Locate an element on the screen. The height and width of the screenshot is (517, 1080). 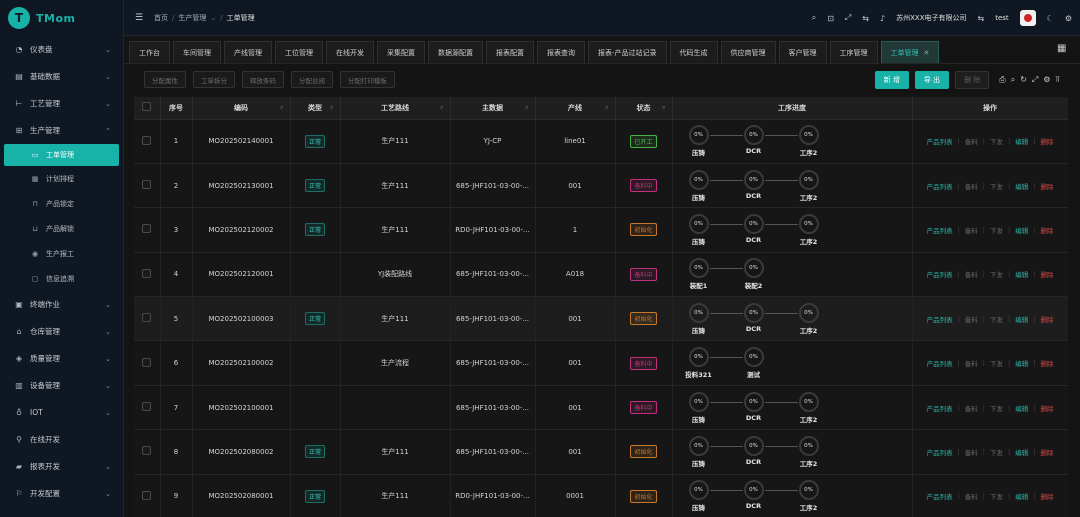
company-selector: 苏州XXX电子有限公司 is located at coordinates (931, 18).